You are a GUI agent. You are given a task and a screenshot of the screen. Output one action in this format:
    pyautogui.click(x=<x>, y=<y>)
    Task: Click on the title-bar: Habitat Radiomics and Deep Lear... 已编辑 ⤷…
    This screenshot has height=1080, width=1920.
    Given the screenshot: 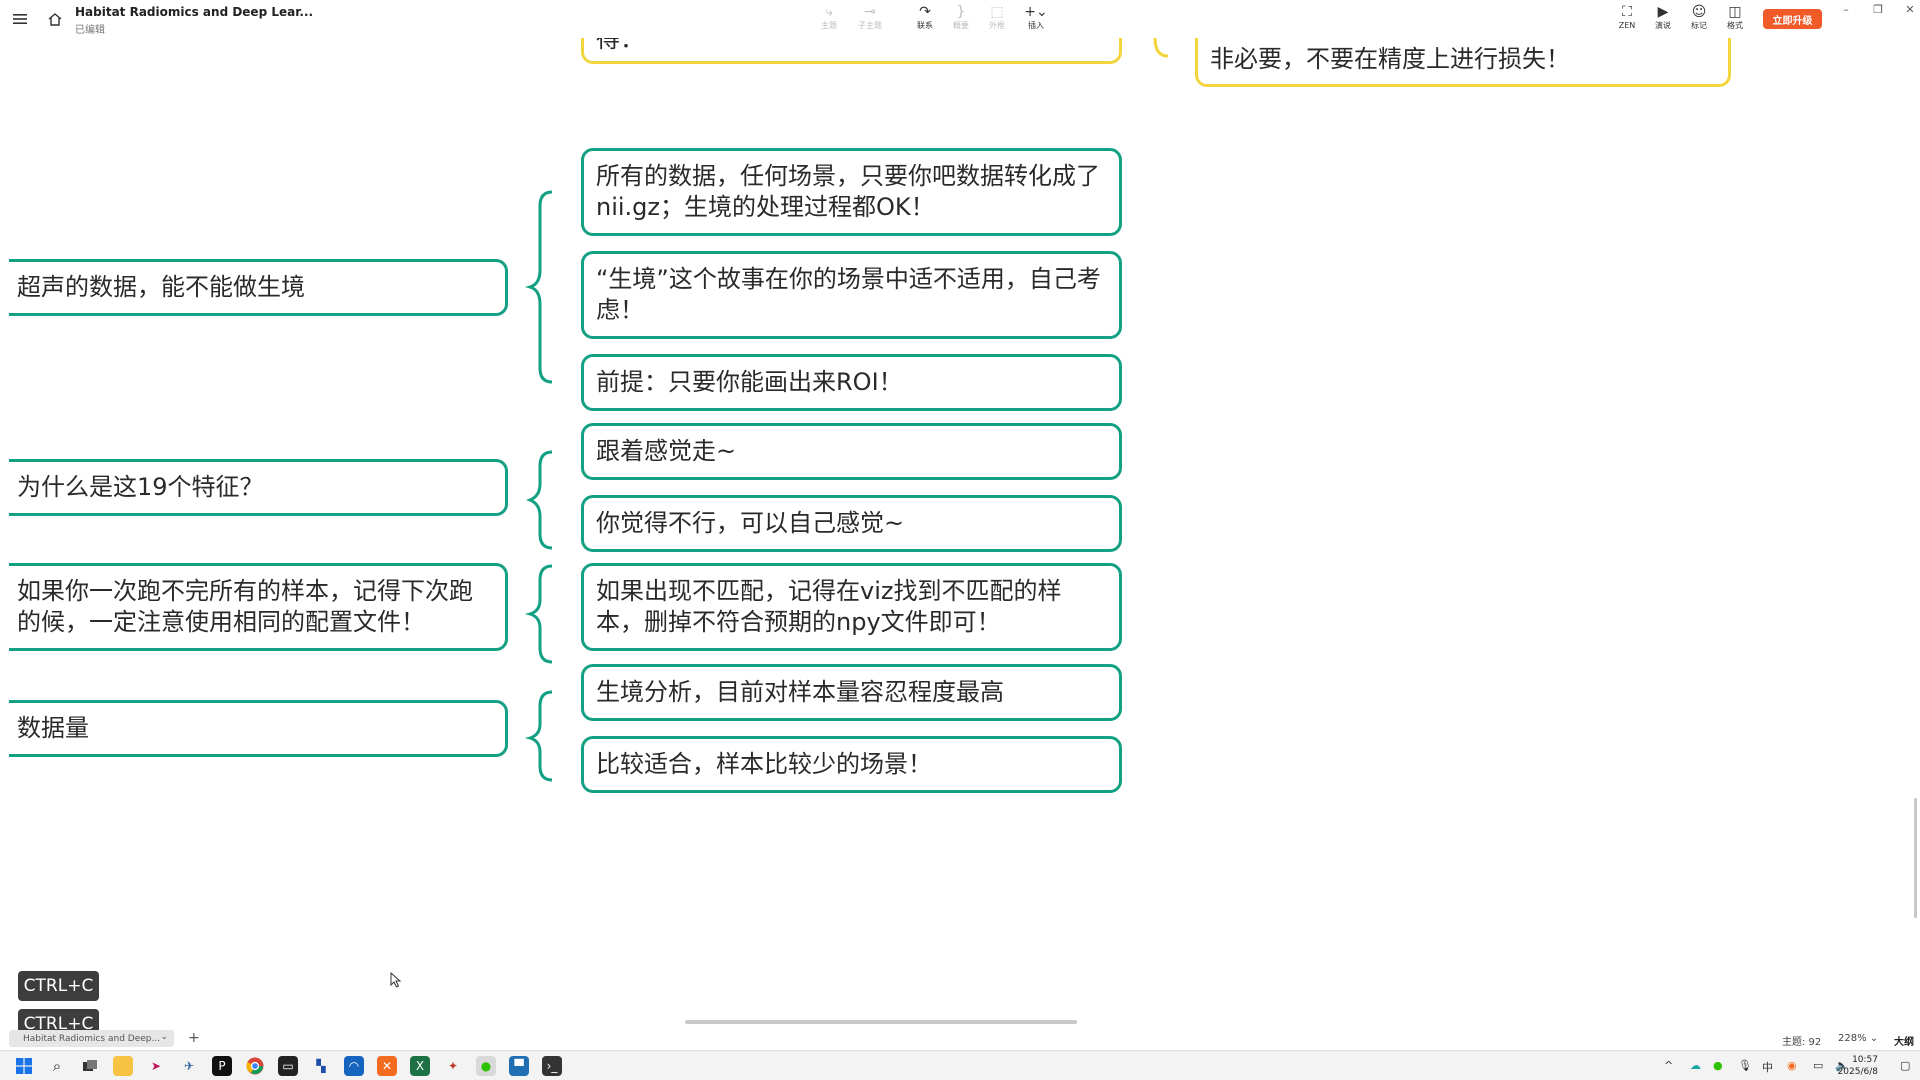 What is the action you would take?
    pyautogui.click(x=960, y=19)
    